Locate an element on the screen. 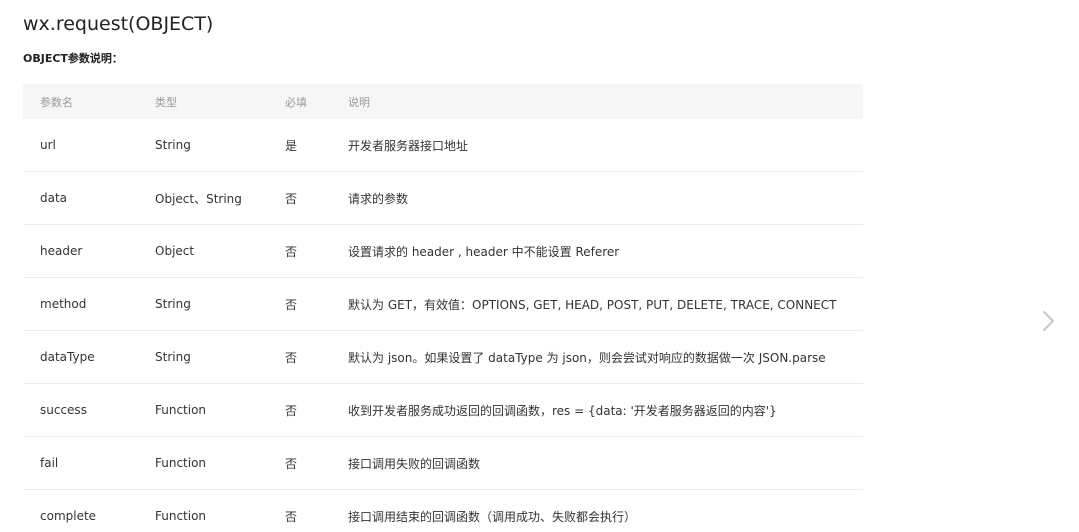  cell-param-name: url is located at coordinates (89, 145).